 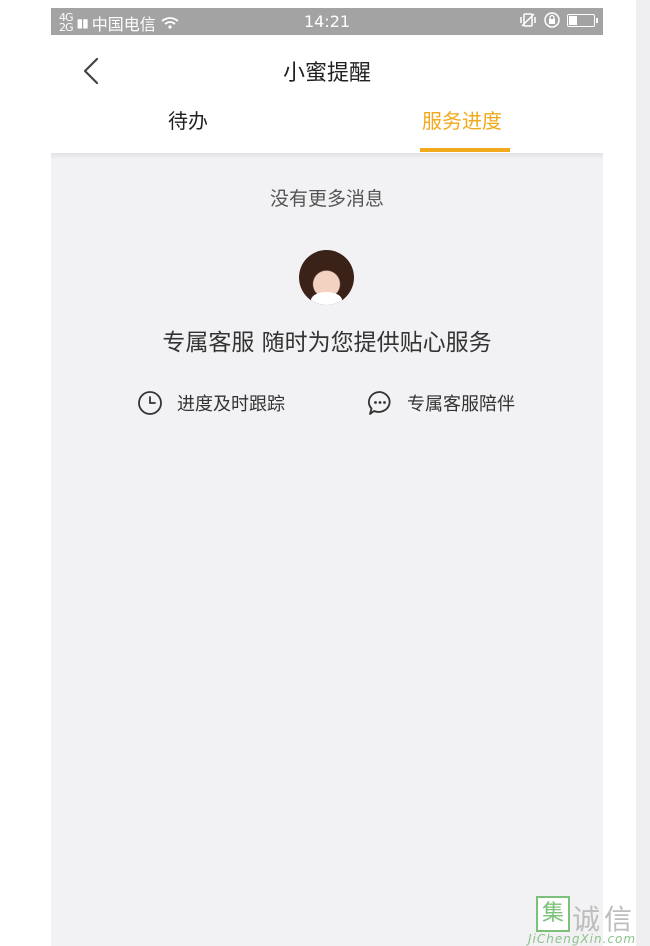 What do you see at coordinates (582, 20) in the screenshot?
I see `battery-icon` at bounding box center [582, 20].